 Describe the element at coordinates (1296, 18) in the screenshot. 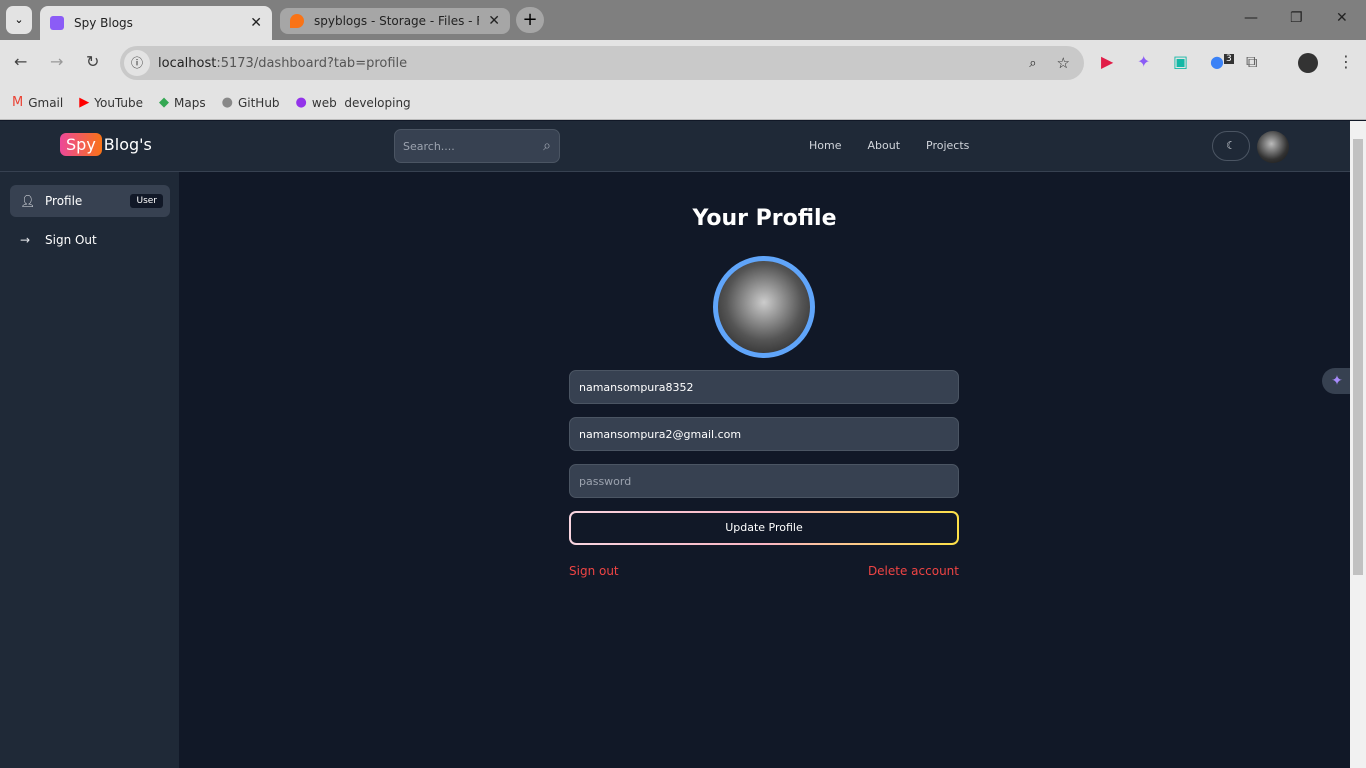

I see `restore-icon: ❐` at that location.